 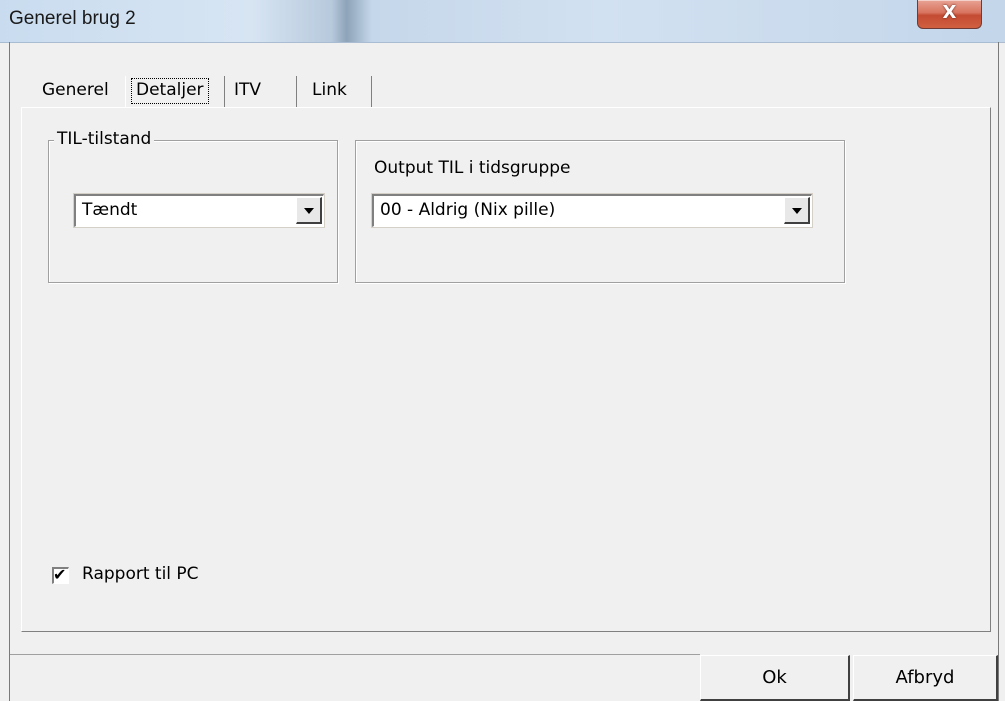 I want to click on output-til-value: 00 - Aldrig (Nix pille), so click(x=468, y=210).